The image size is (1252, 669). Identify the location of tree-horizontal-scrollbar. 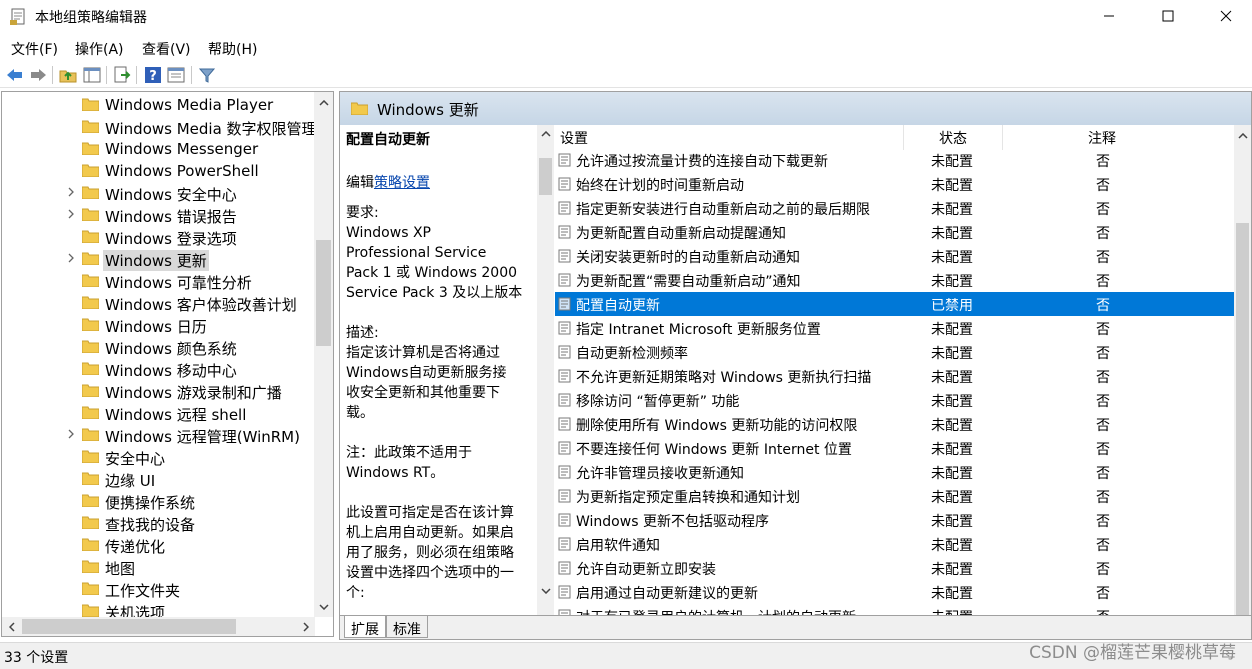
(158, 626).